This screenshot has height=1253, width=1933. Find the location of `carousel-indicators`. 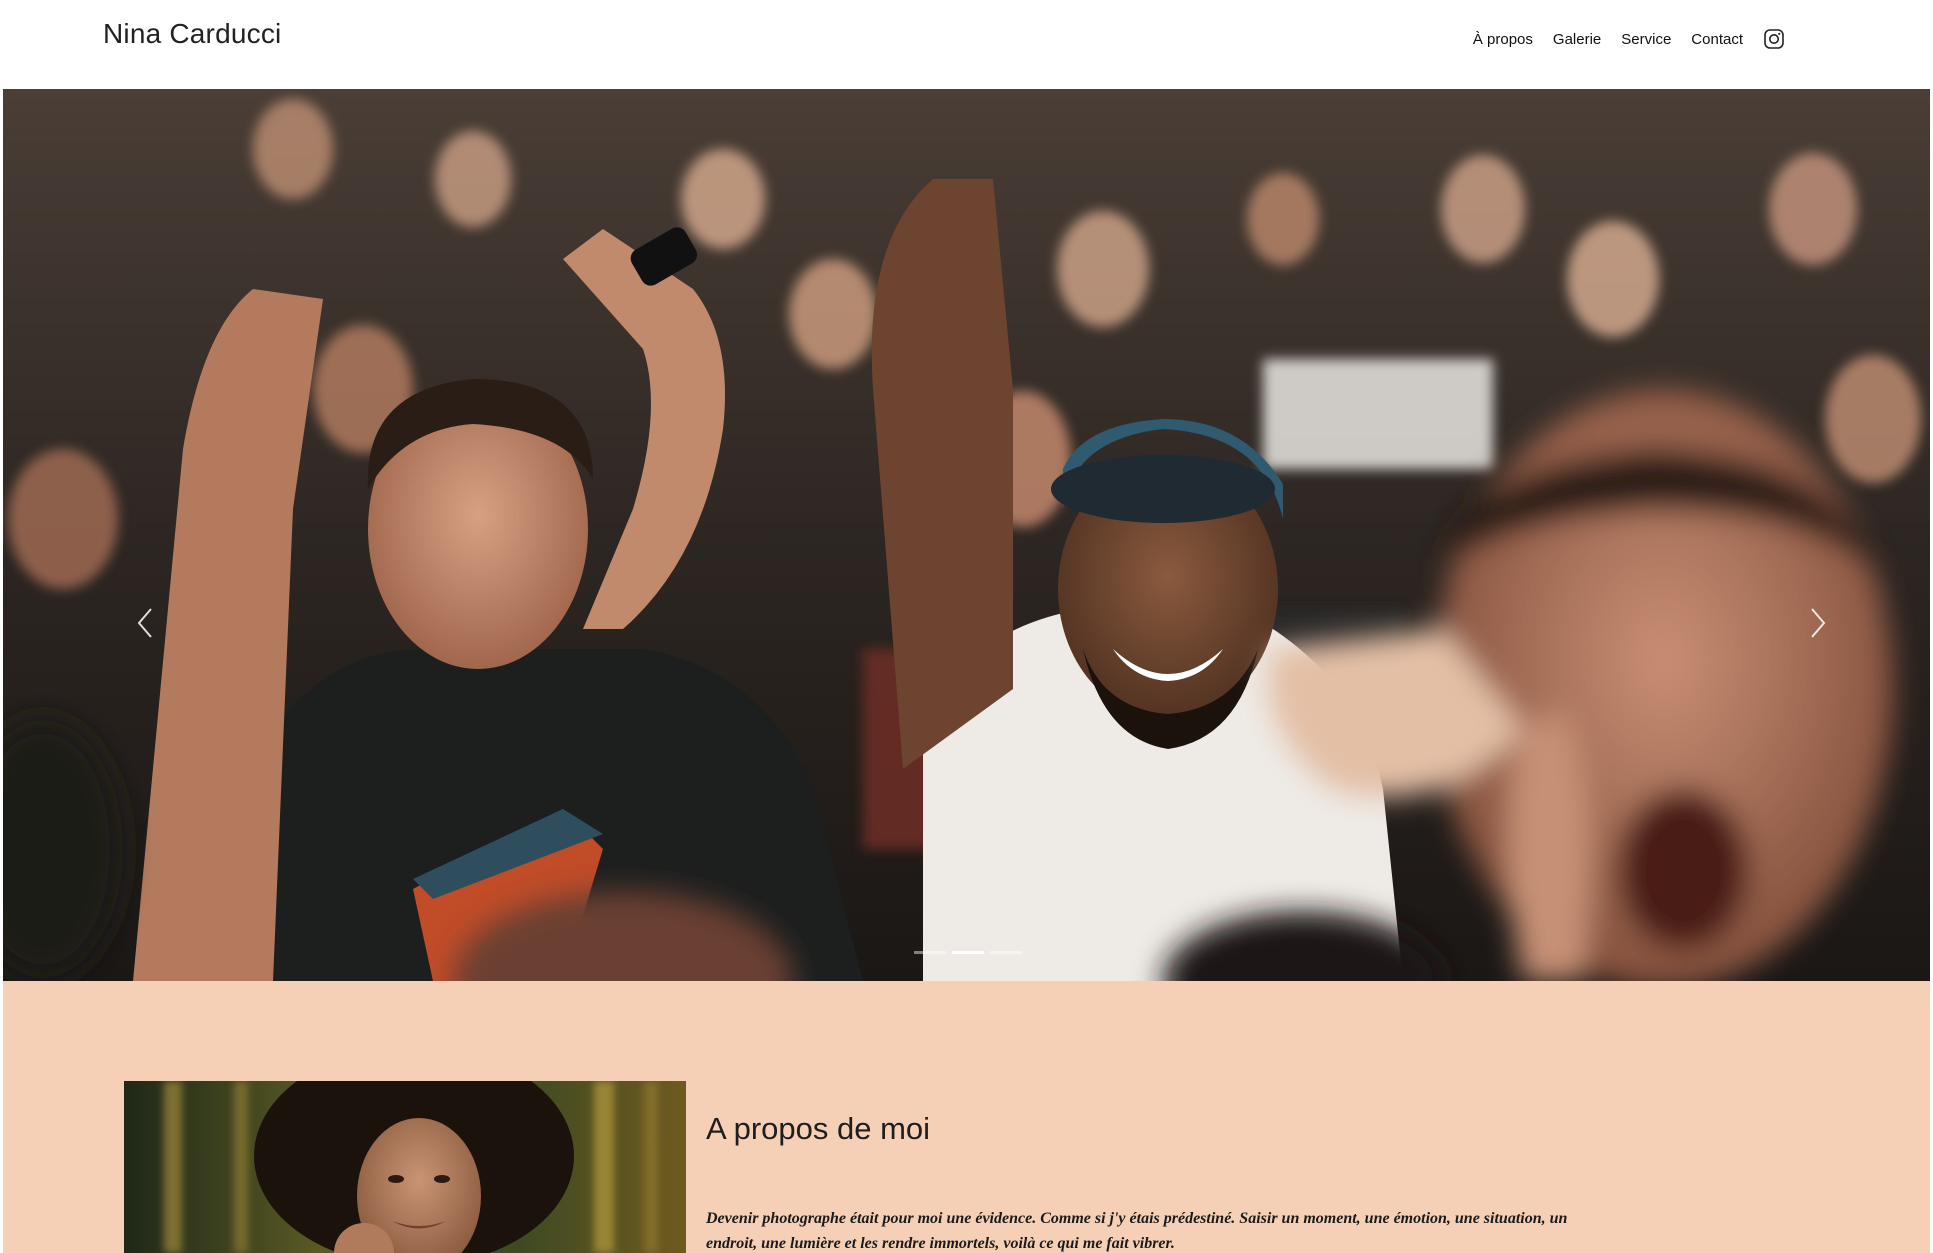

carousel-indicators is located at coordinates (968, 952).